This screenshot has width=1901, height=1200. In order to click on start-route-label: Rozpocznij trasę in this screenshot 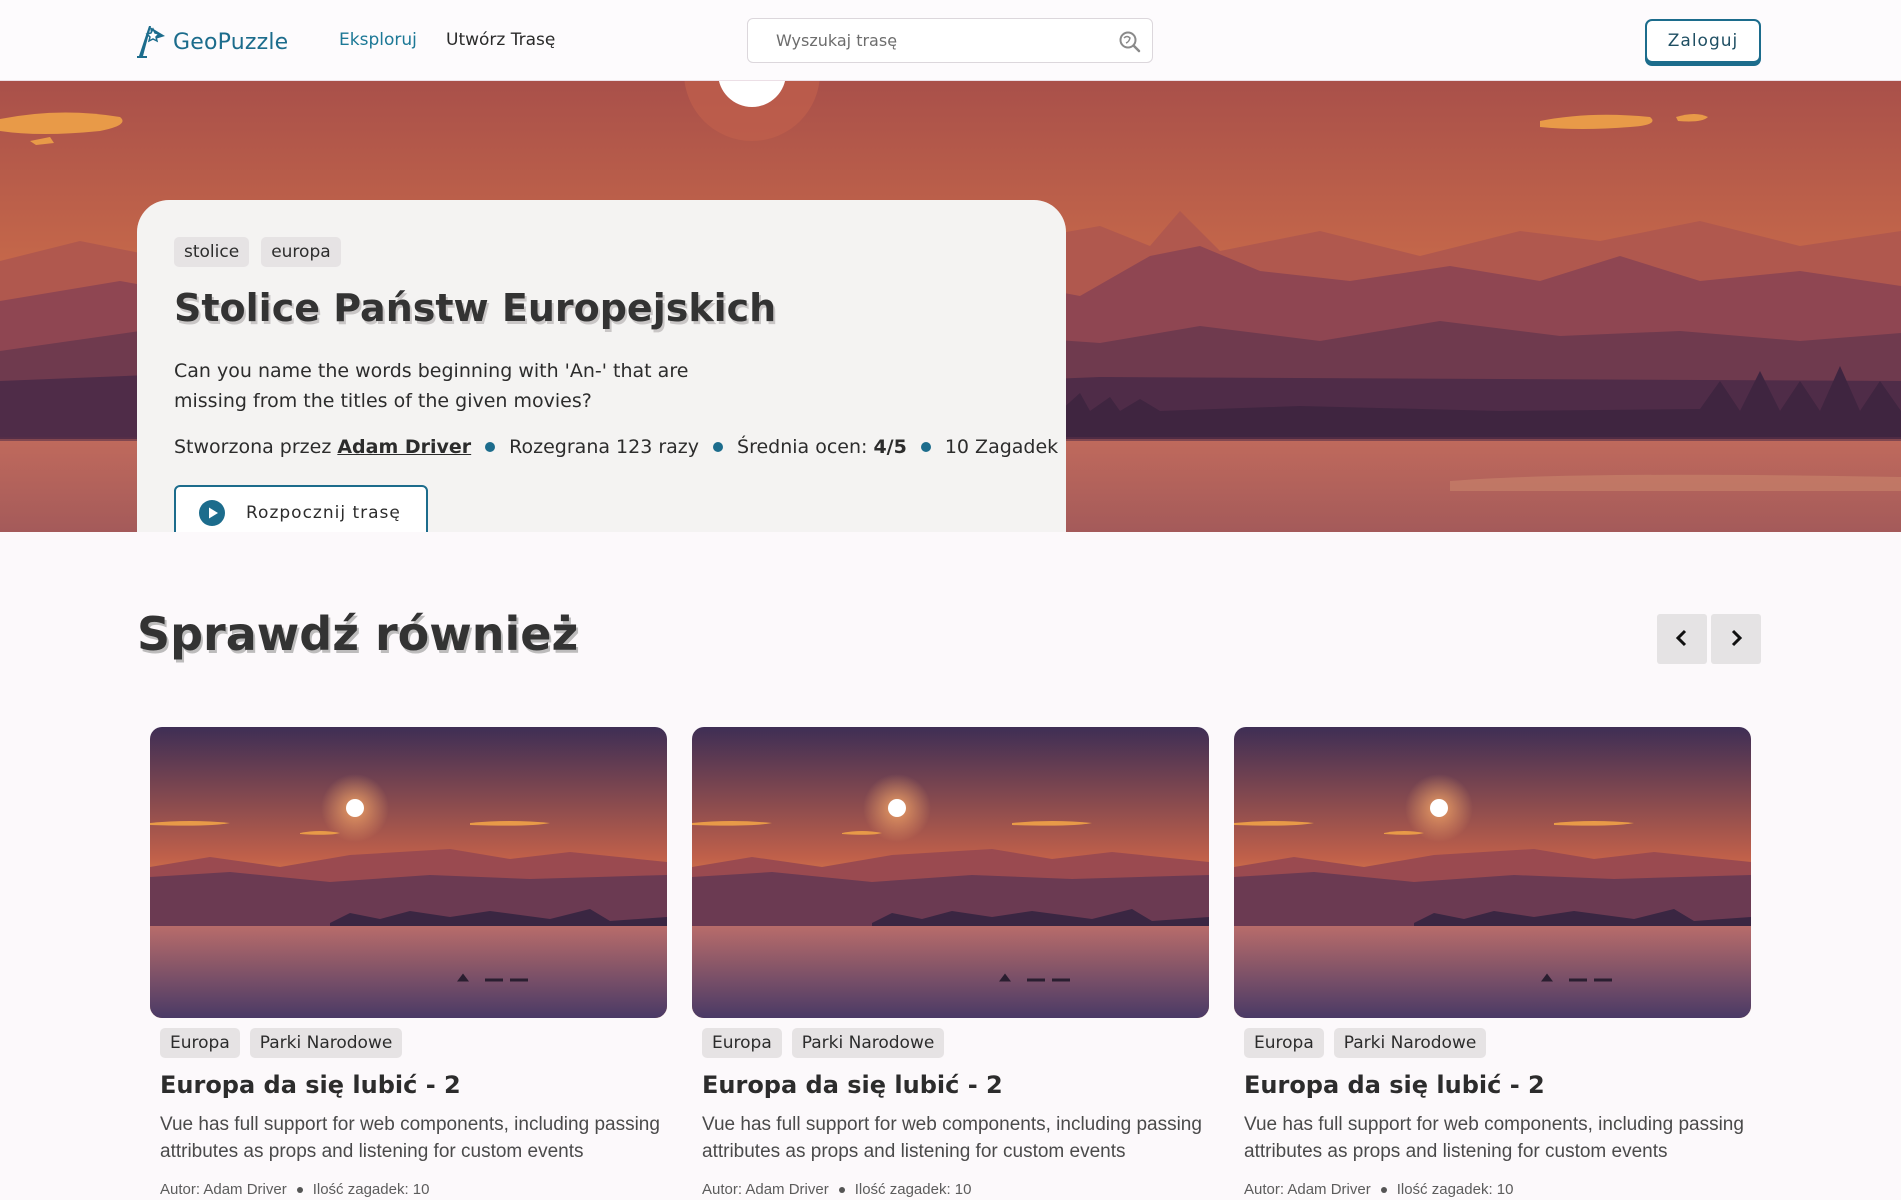, I will do `click(323, 512)`.